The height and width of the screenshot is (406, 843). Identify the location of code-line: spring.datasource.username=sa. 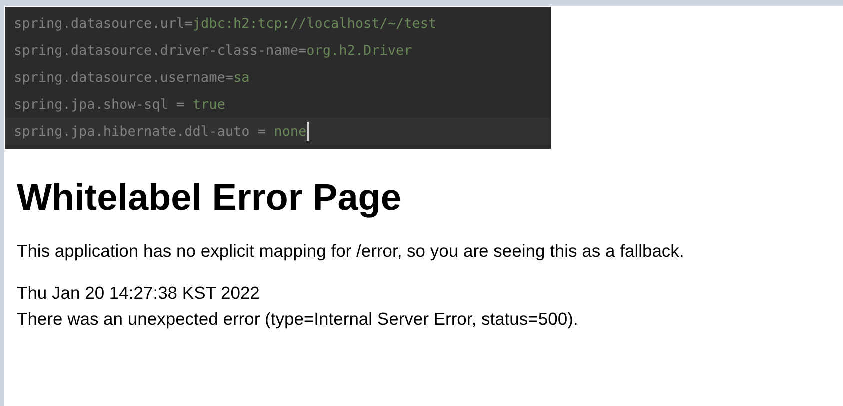
(132, 78).